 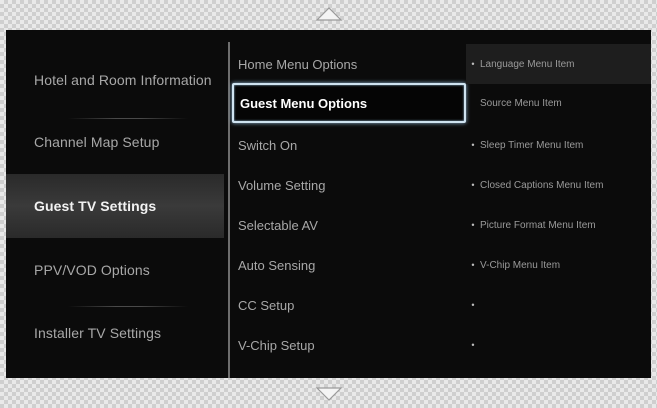 I want to click on menu-item-sleep-timer: • Sleep Timer Menu Item, so click(x=558, y=145).